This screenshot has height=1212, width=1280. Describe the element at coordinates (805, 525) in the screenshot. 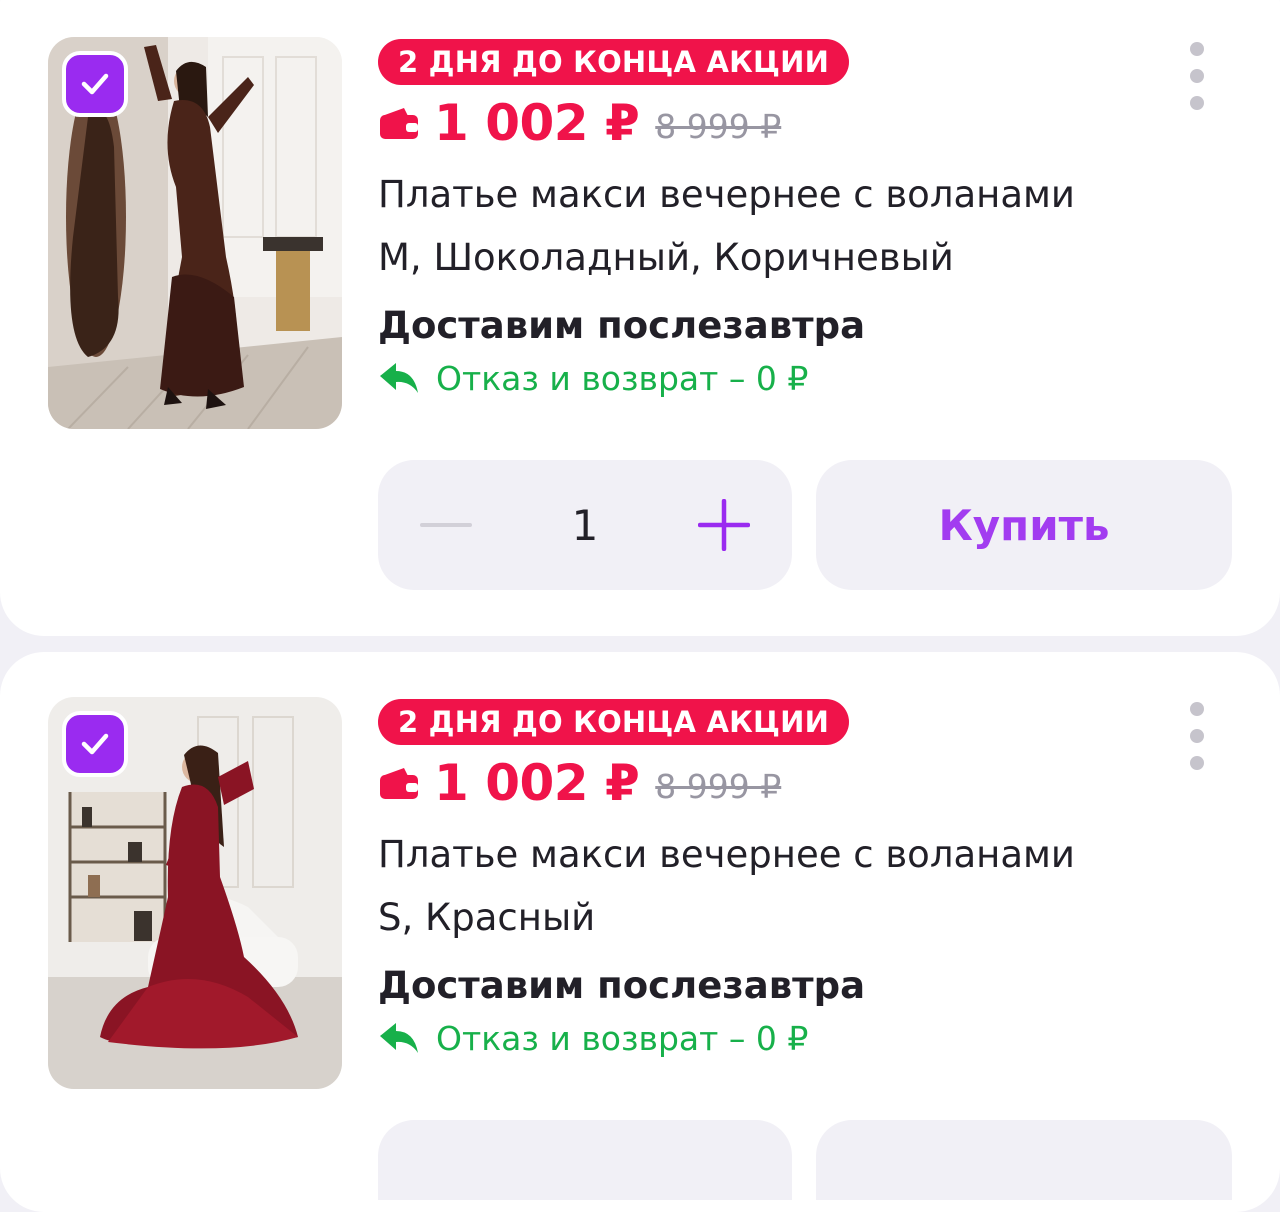

I see `cart-actions: 1 Купить` at that location.